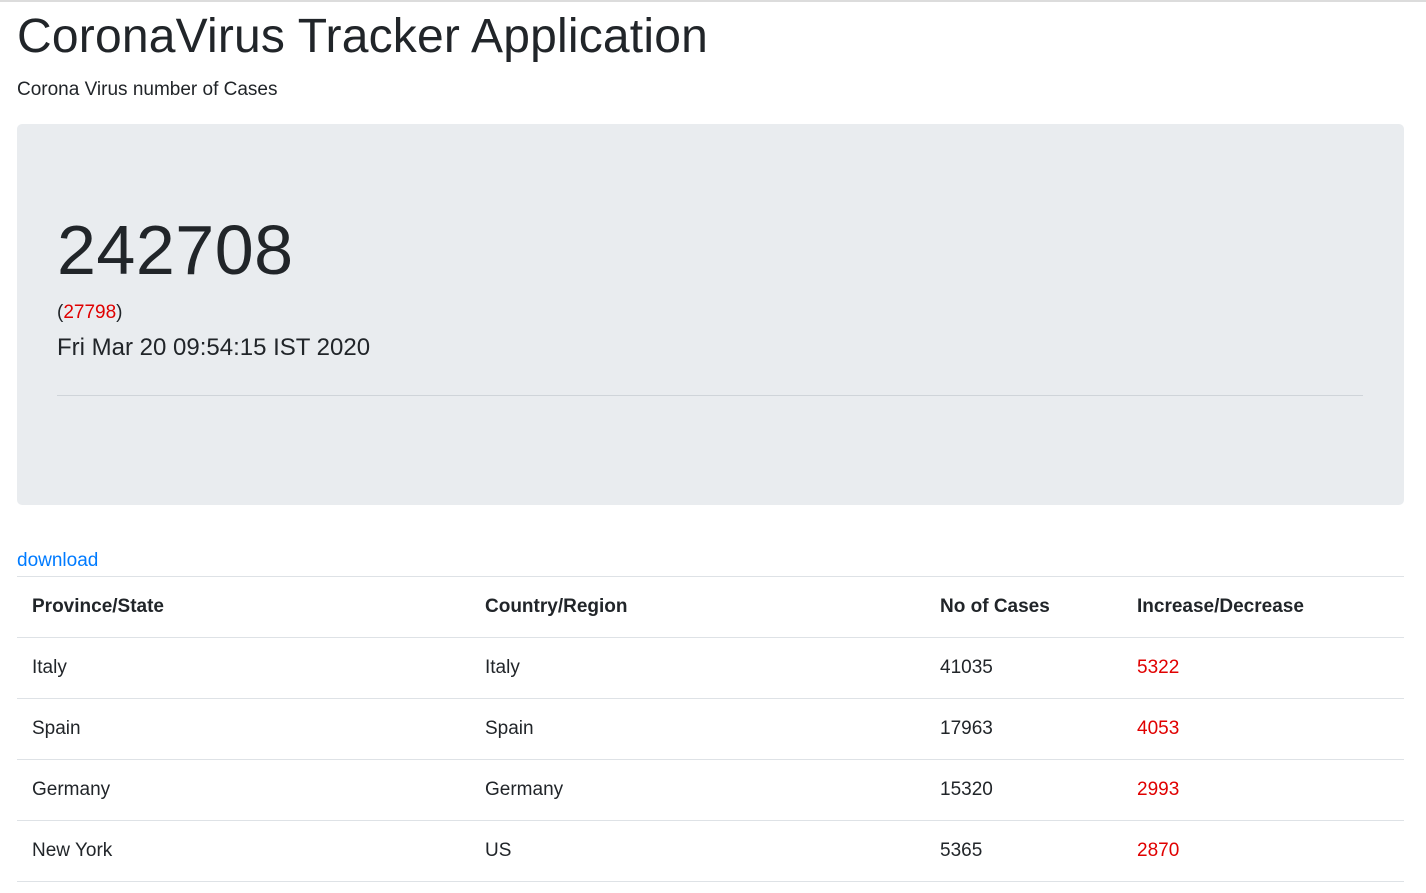  What do you see at coordinates (1023, 790) in the screenshot?
I see `cell-no-of-cases: 15320` at bounding box center [1023, 790].